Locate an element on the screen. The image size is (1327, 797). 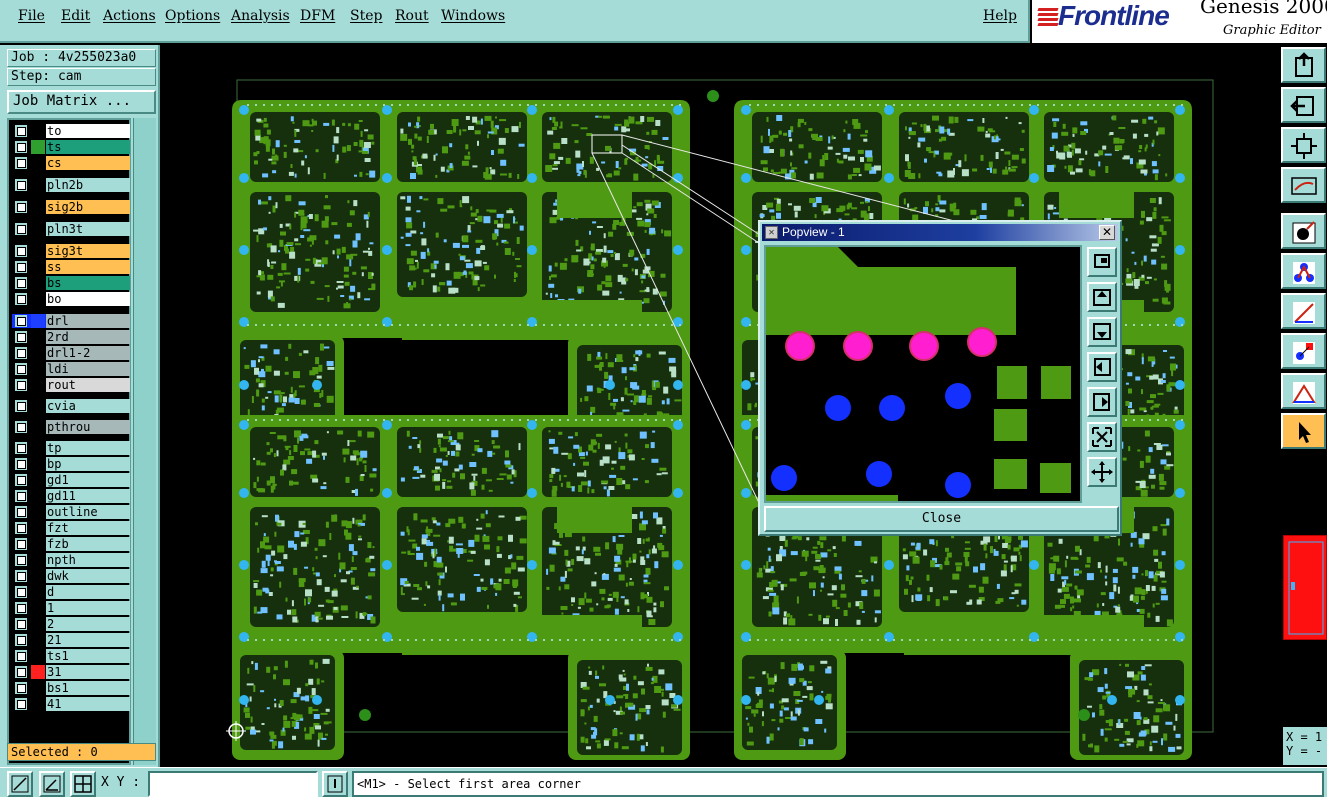
layer-name: sig3t is located at coordinates (88, 251).